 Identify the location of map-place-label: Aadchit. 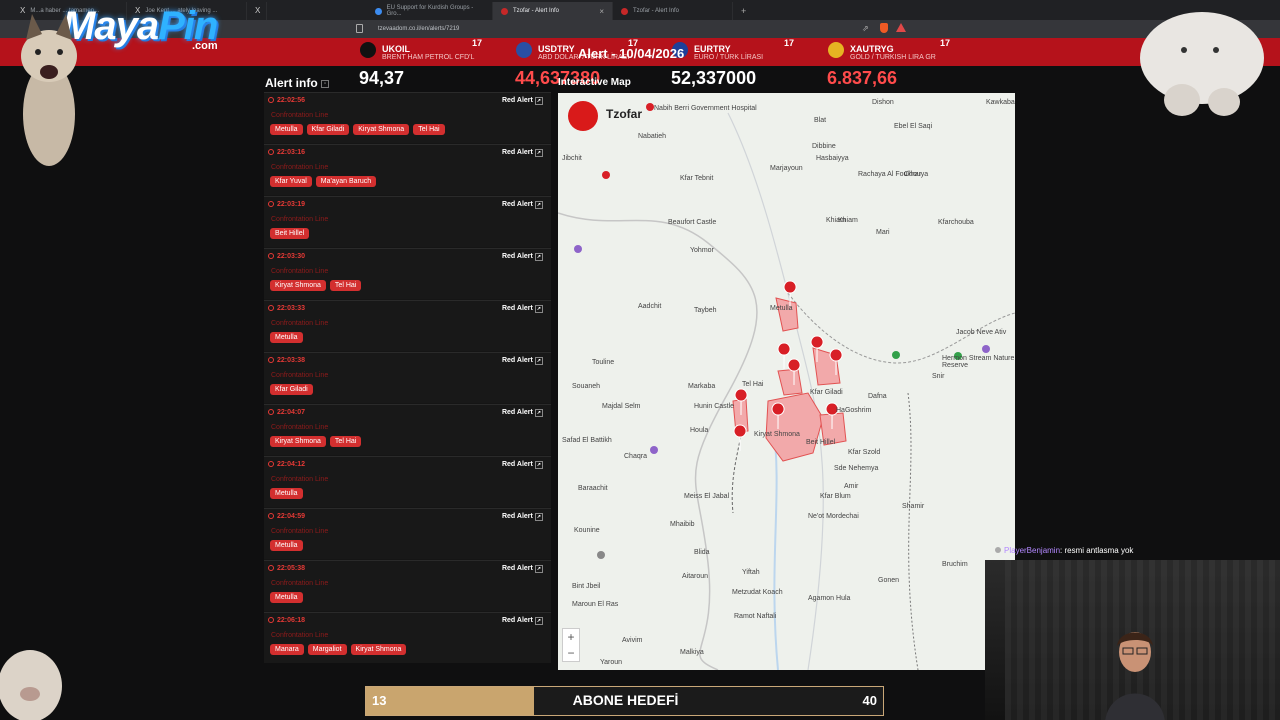
(650, 306).